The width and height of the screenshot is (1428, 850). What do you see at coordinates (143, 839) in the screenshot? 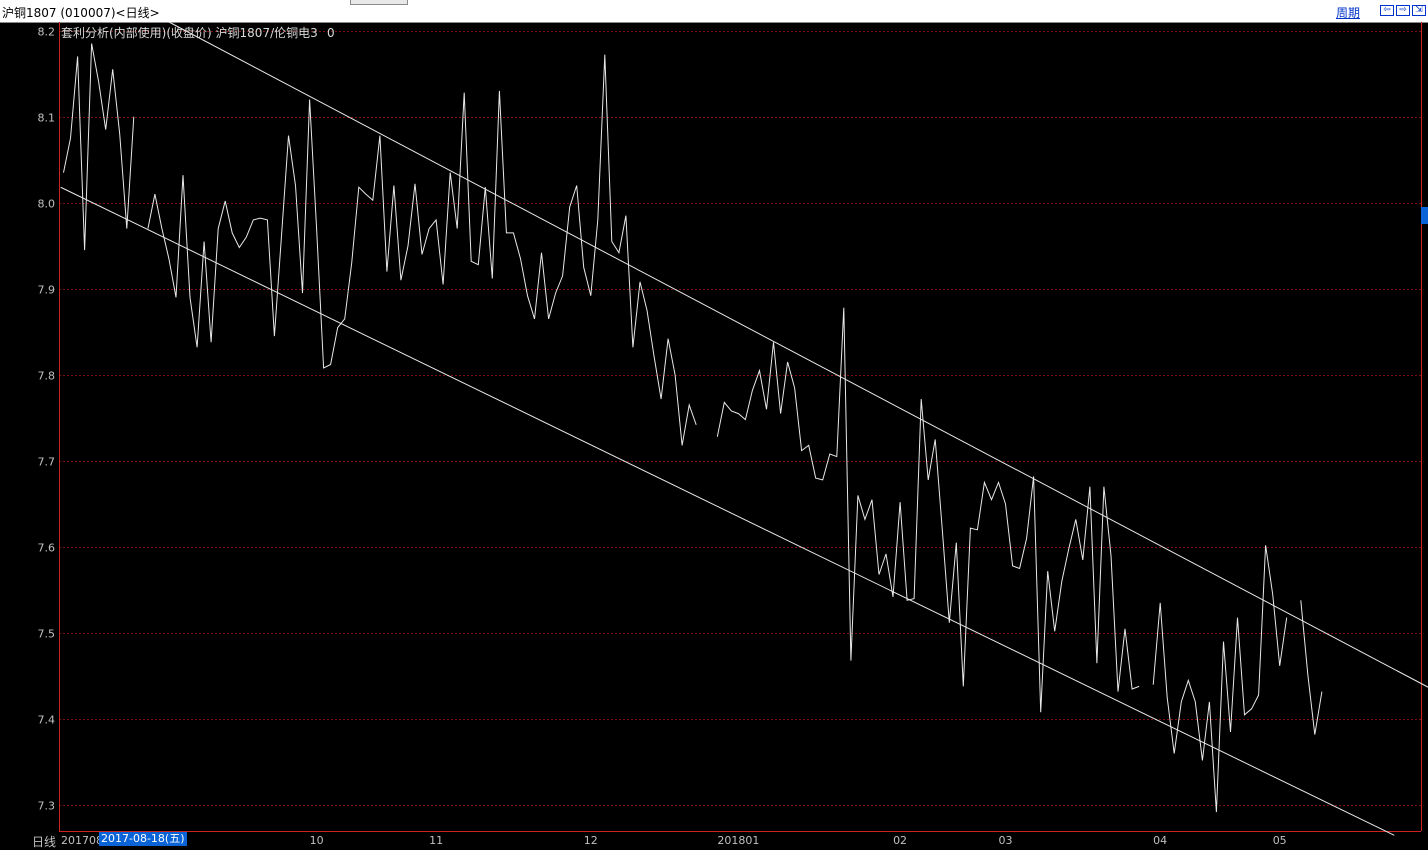
I see `selected-date-badge: 2017-08-18(五)` at bounding box center [143, 839].